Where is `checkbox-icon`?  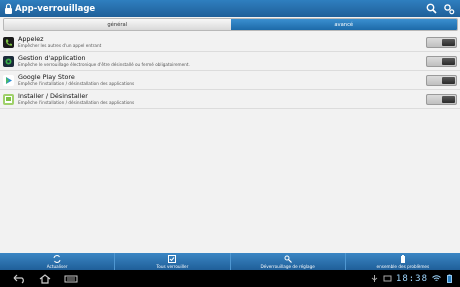
checkbox-icon is located at coordinates (172, 259).